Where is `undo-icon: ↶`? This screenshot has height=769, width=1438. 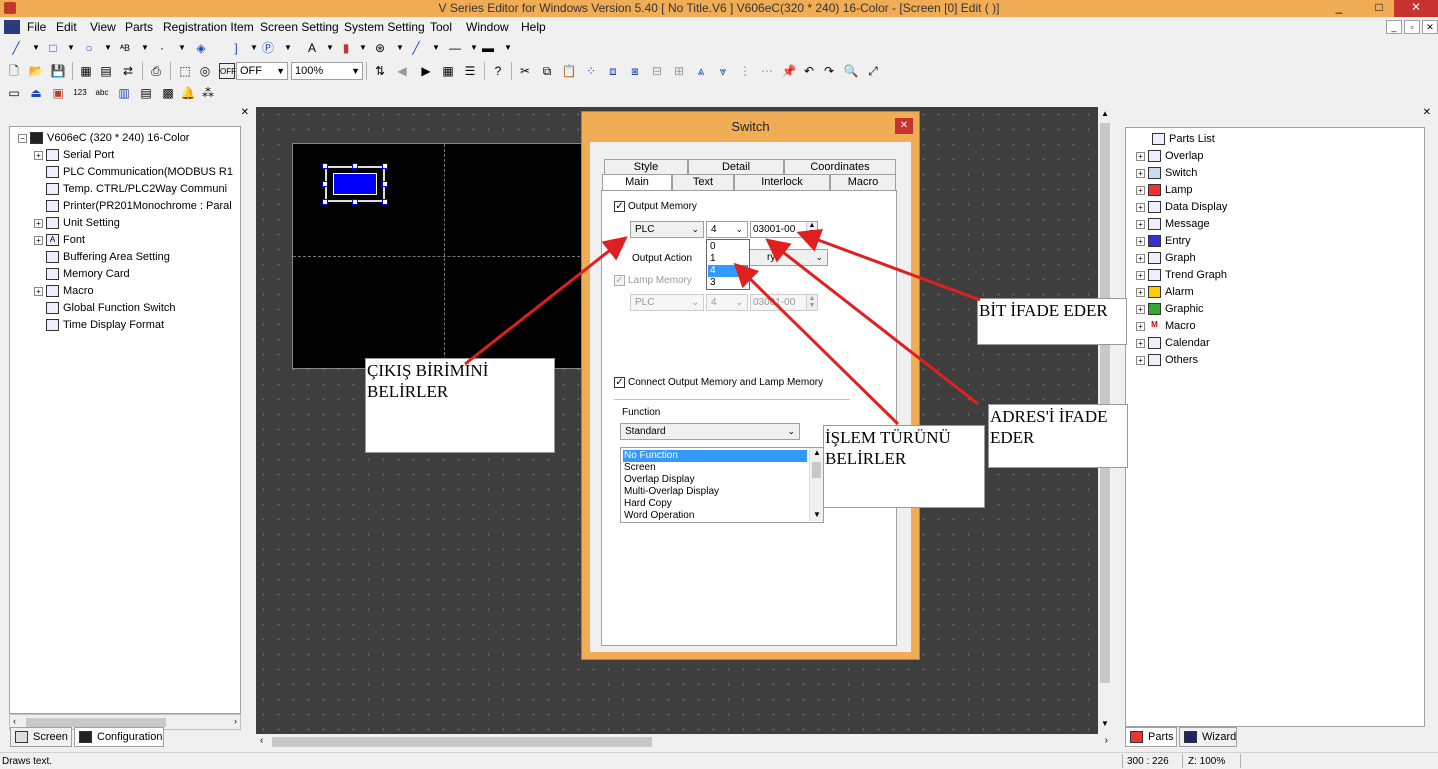
undo-icon: ↶ is located at coordinates (809, 71).